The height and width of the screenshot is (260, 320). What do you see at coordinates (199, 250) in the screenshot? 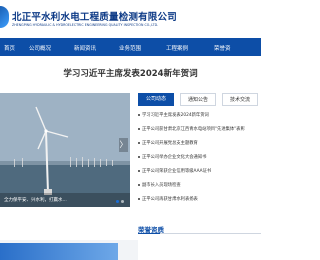
I see `honors-panel` at bounding box center [199, 250].